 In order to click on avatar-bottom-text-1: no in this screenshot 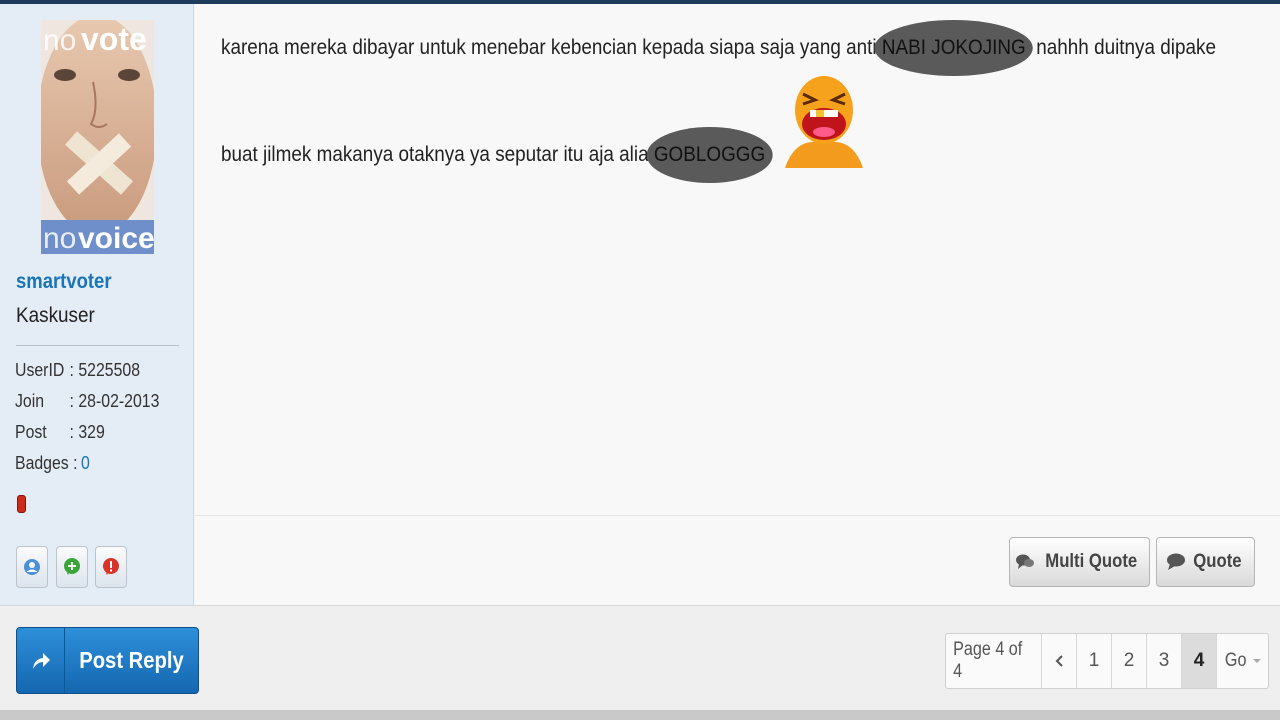, I will do `click(59, 238)`.